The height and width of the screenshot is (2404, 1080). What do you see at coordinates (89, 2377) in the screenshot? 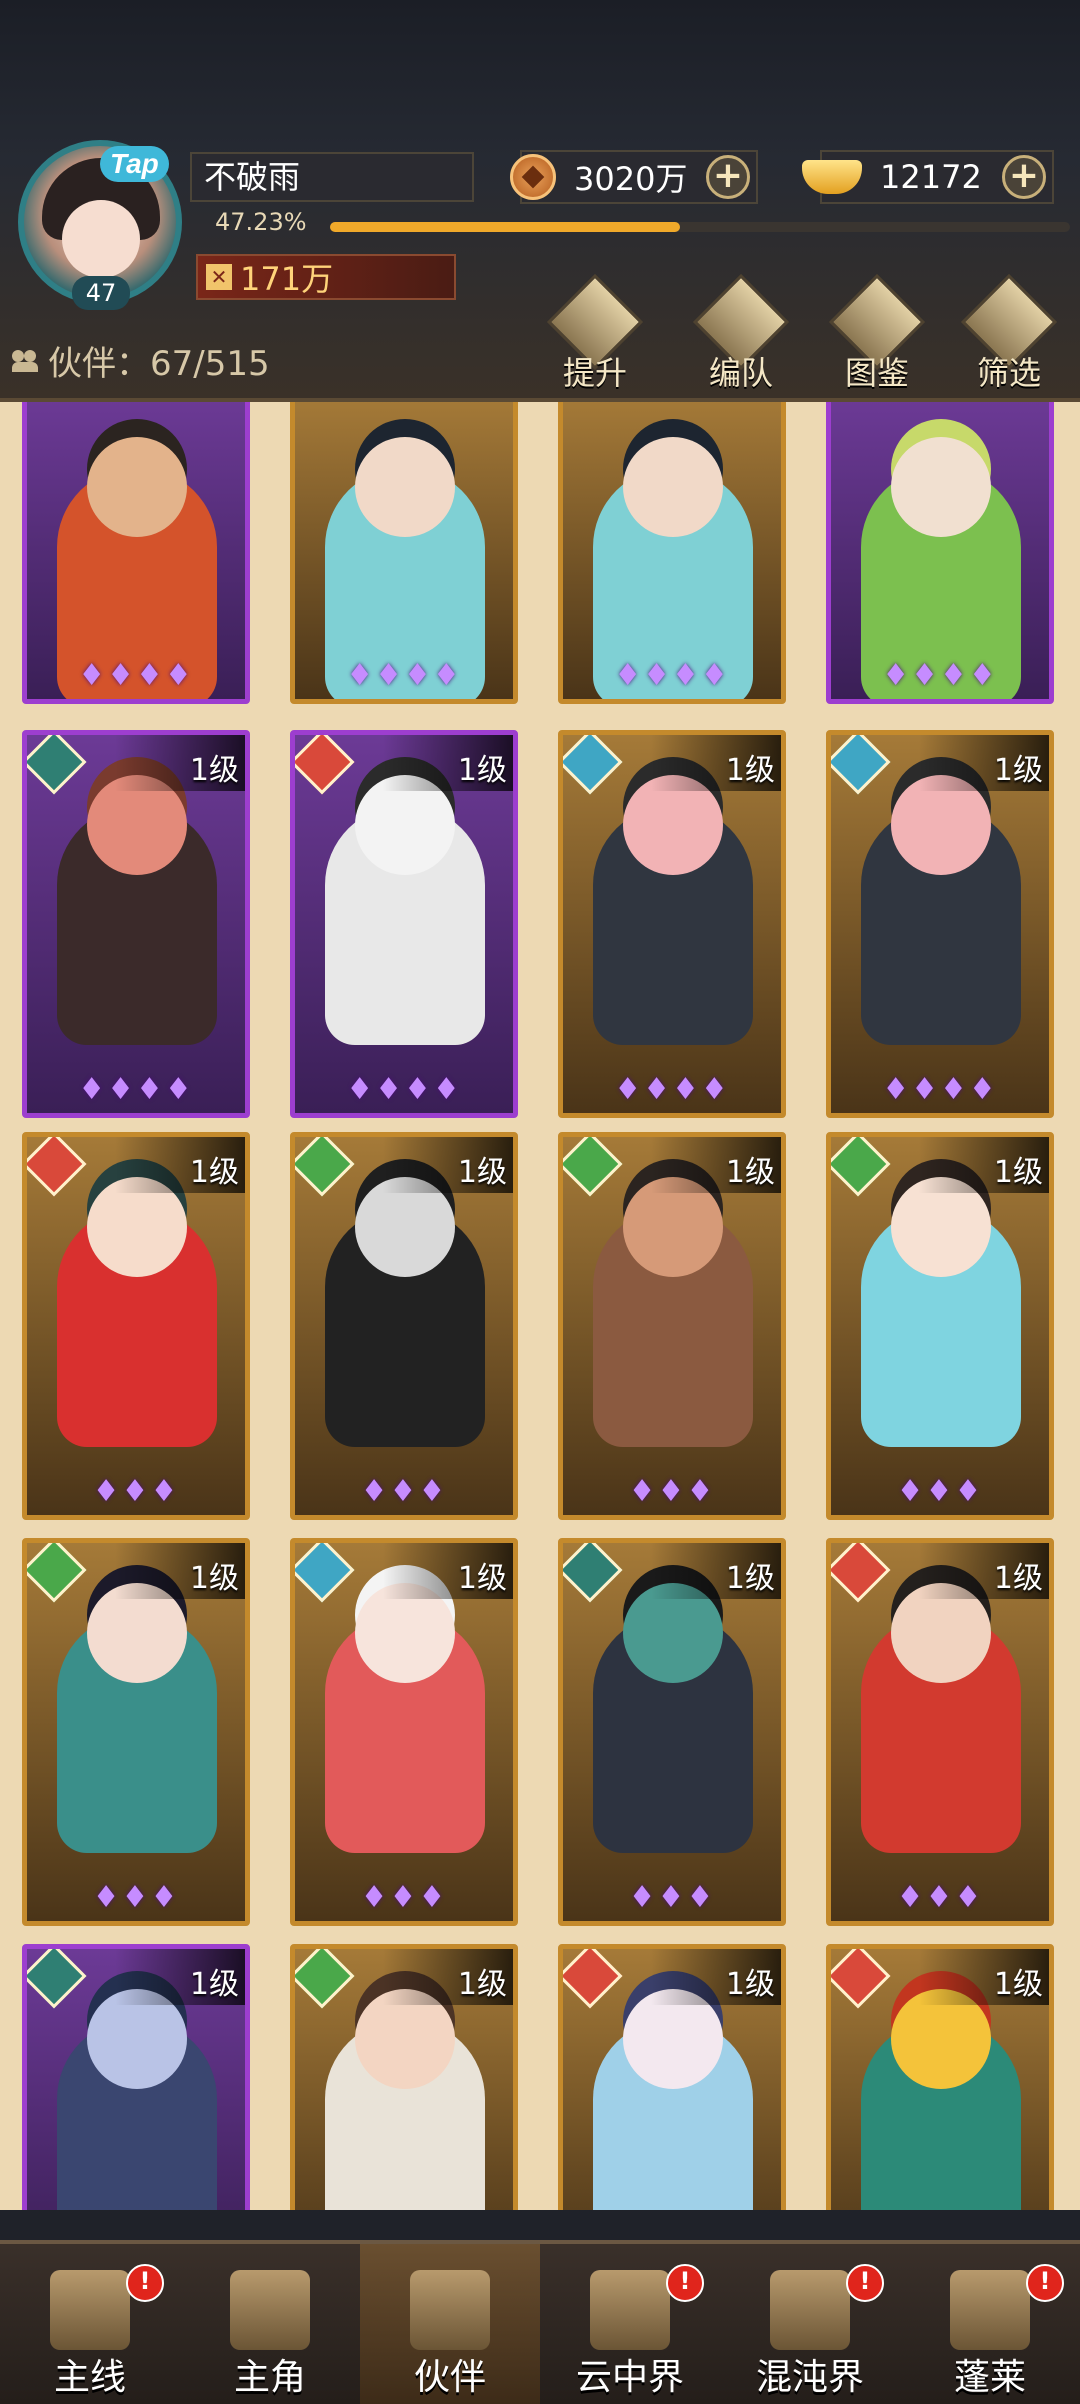
I see `nav-label: 主线` at bounding box center [89, 2377].